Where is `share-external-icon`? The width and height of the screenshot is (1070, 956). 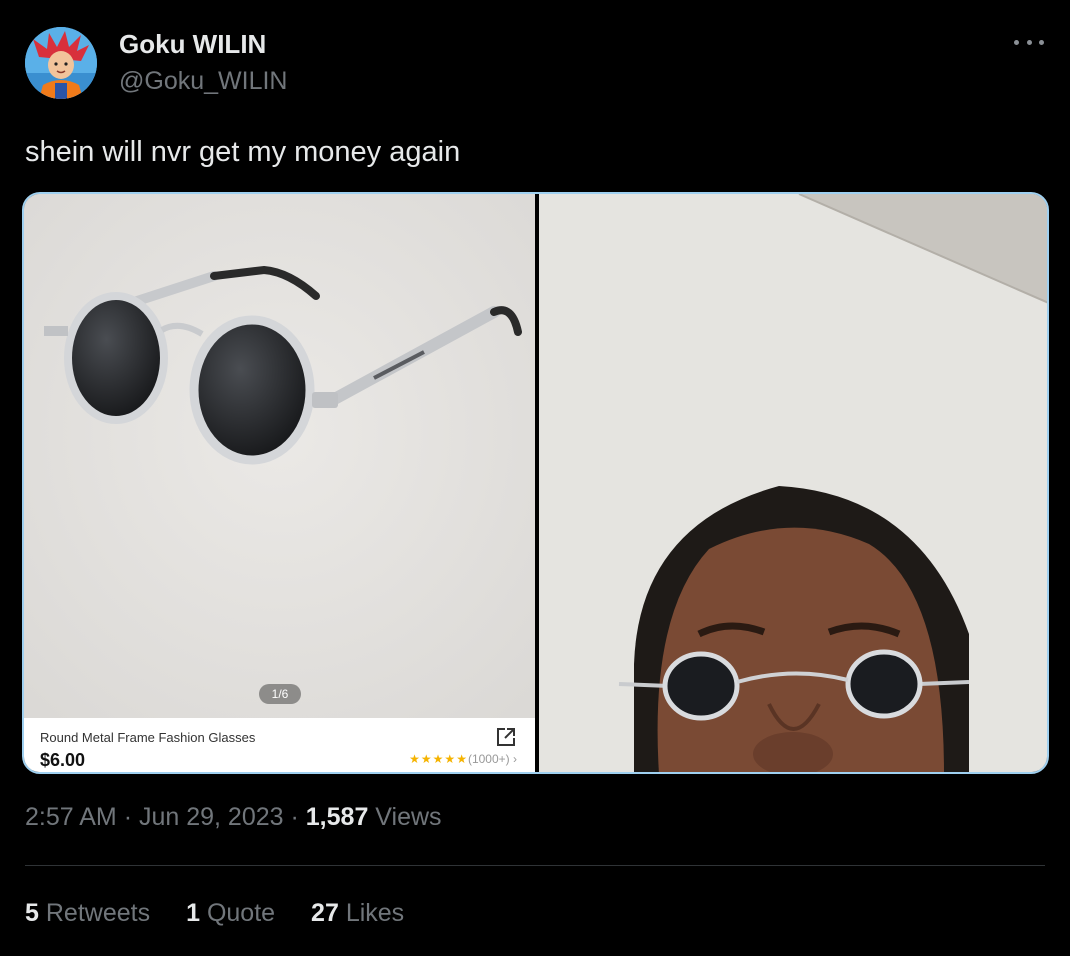
share-external-icon is located at coordinates (506, 737).